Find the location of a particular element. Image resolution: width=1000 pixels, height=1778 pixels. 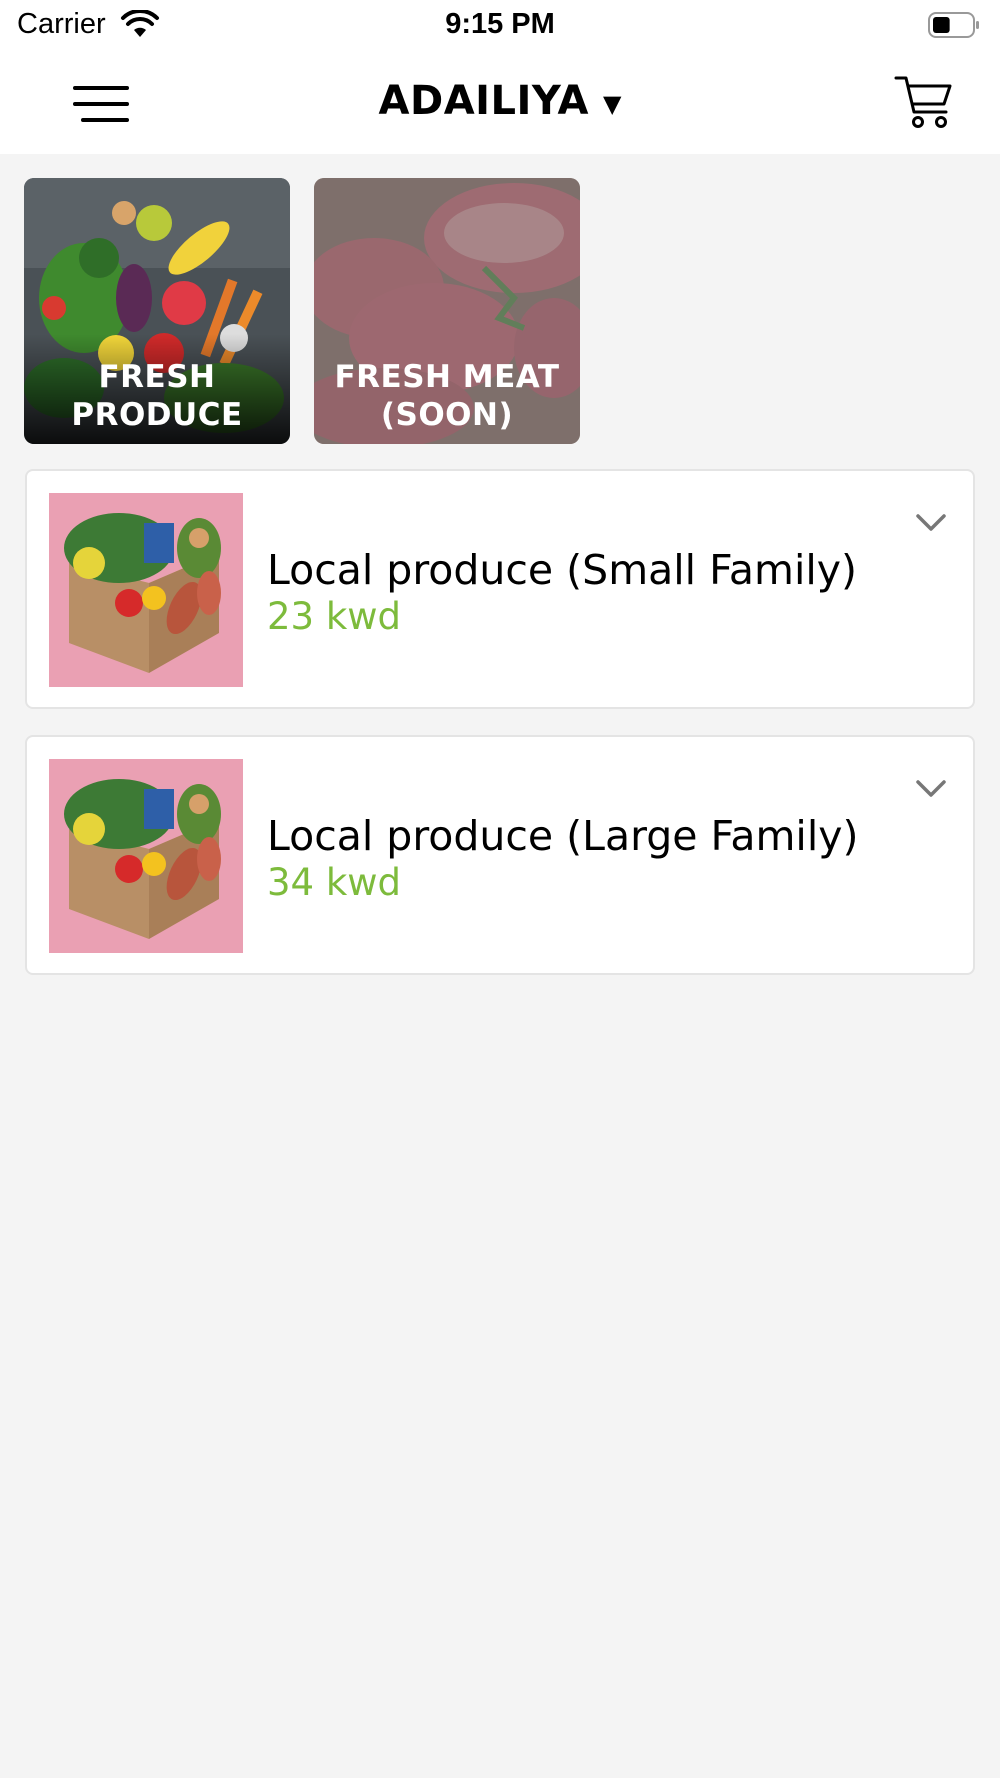

product-info: Local produce (Small Family) 23 kwd is located at coordinates (562, 592).